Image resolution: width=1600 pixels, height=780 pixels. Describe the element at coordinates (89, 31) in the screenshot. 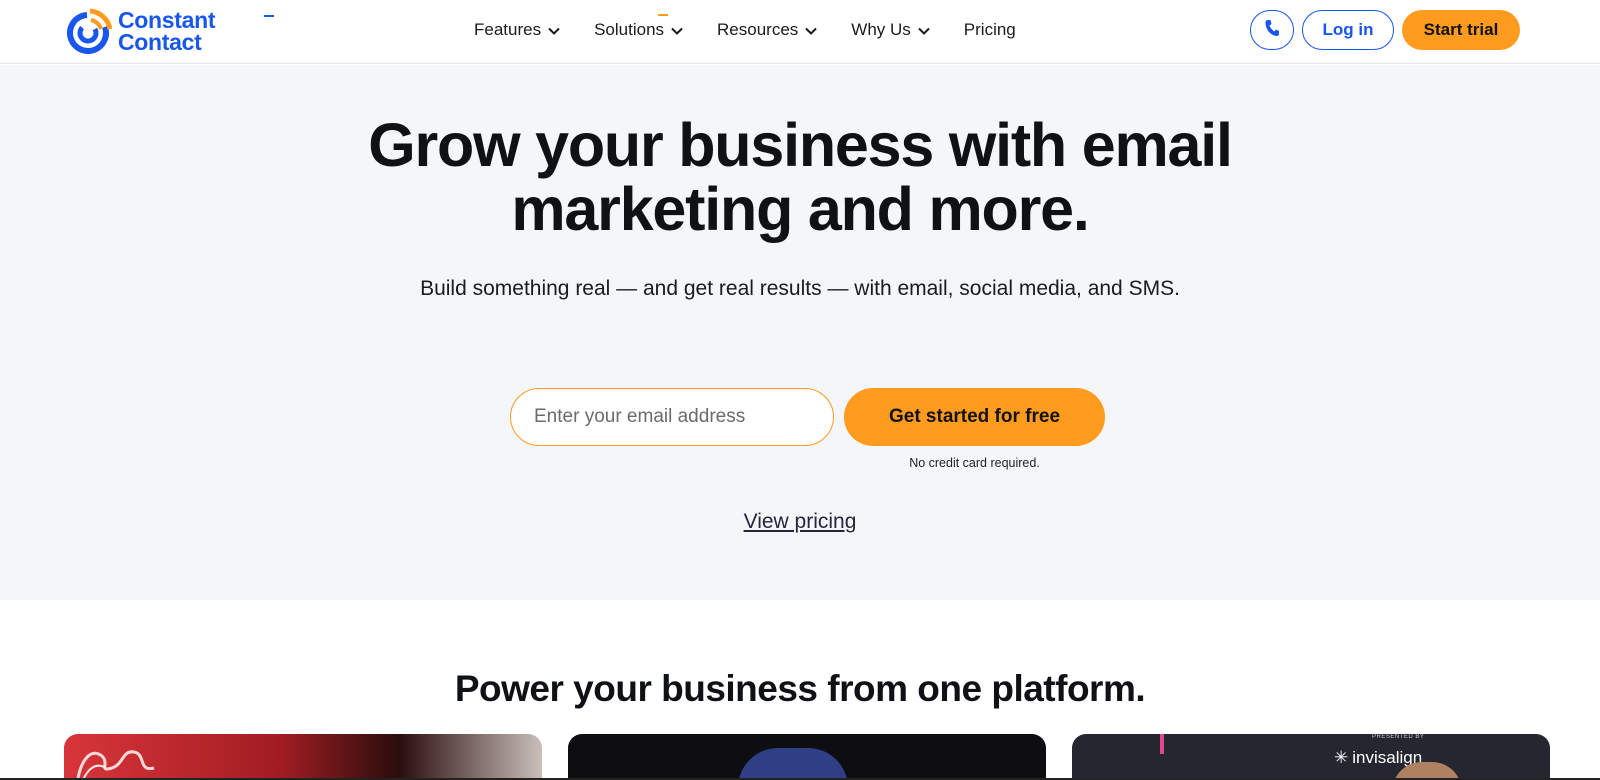

I see `logo-mark-icon` at that location.